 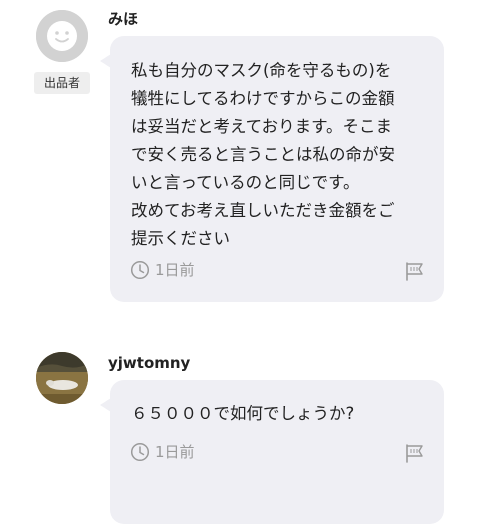 I want to click on username: みほ, so click(x=123, y=18).